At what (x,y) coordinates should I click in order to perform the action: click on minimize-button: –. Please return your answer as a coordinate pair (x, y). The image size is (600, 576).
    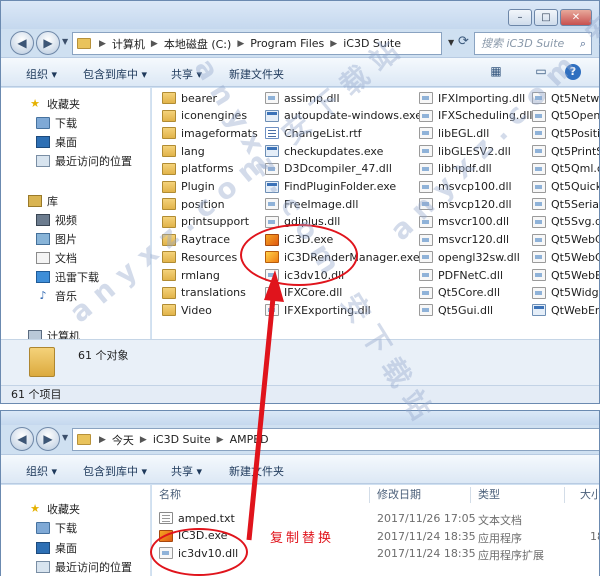
    Looking at the image, I should click on (520, 17).